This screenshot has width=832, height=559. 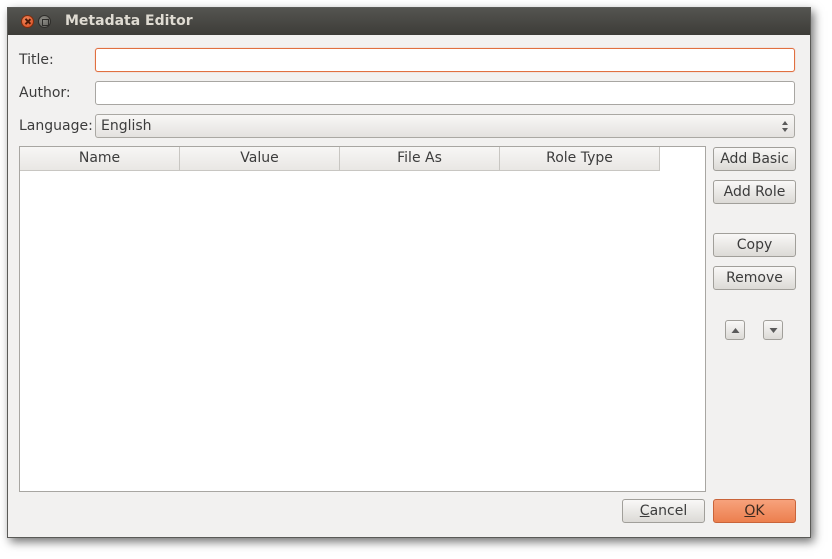 What do you see at coordinates (445, 60) in the screenshot?
I see `title-input` at bounding box center [445, 60].